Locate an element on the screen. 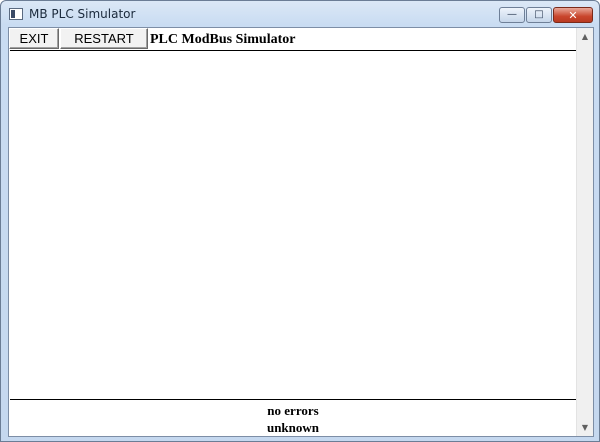 The width and height of the screenshot is (600, 442). status-area: no errors unknown is located at coordinates (293, 418).